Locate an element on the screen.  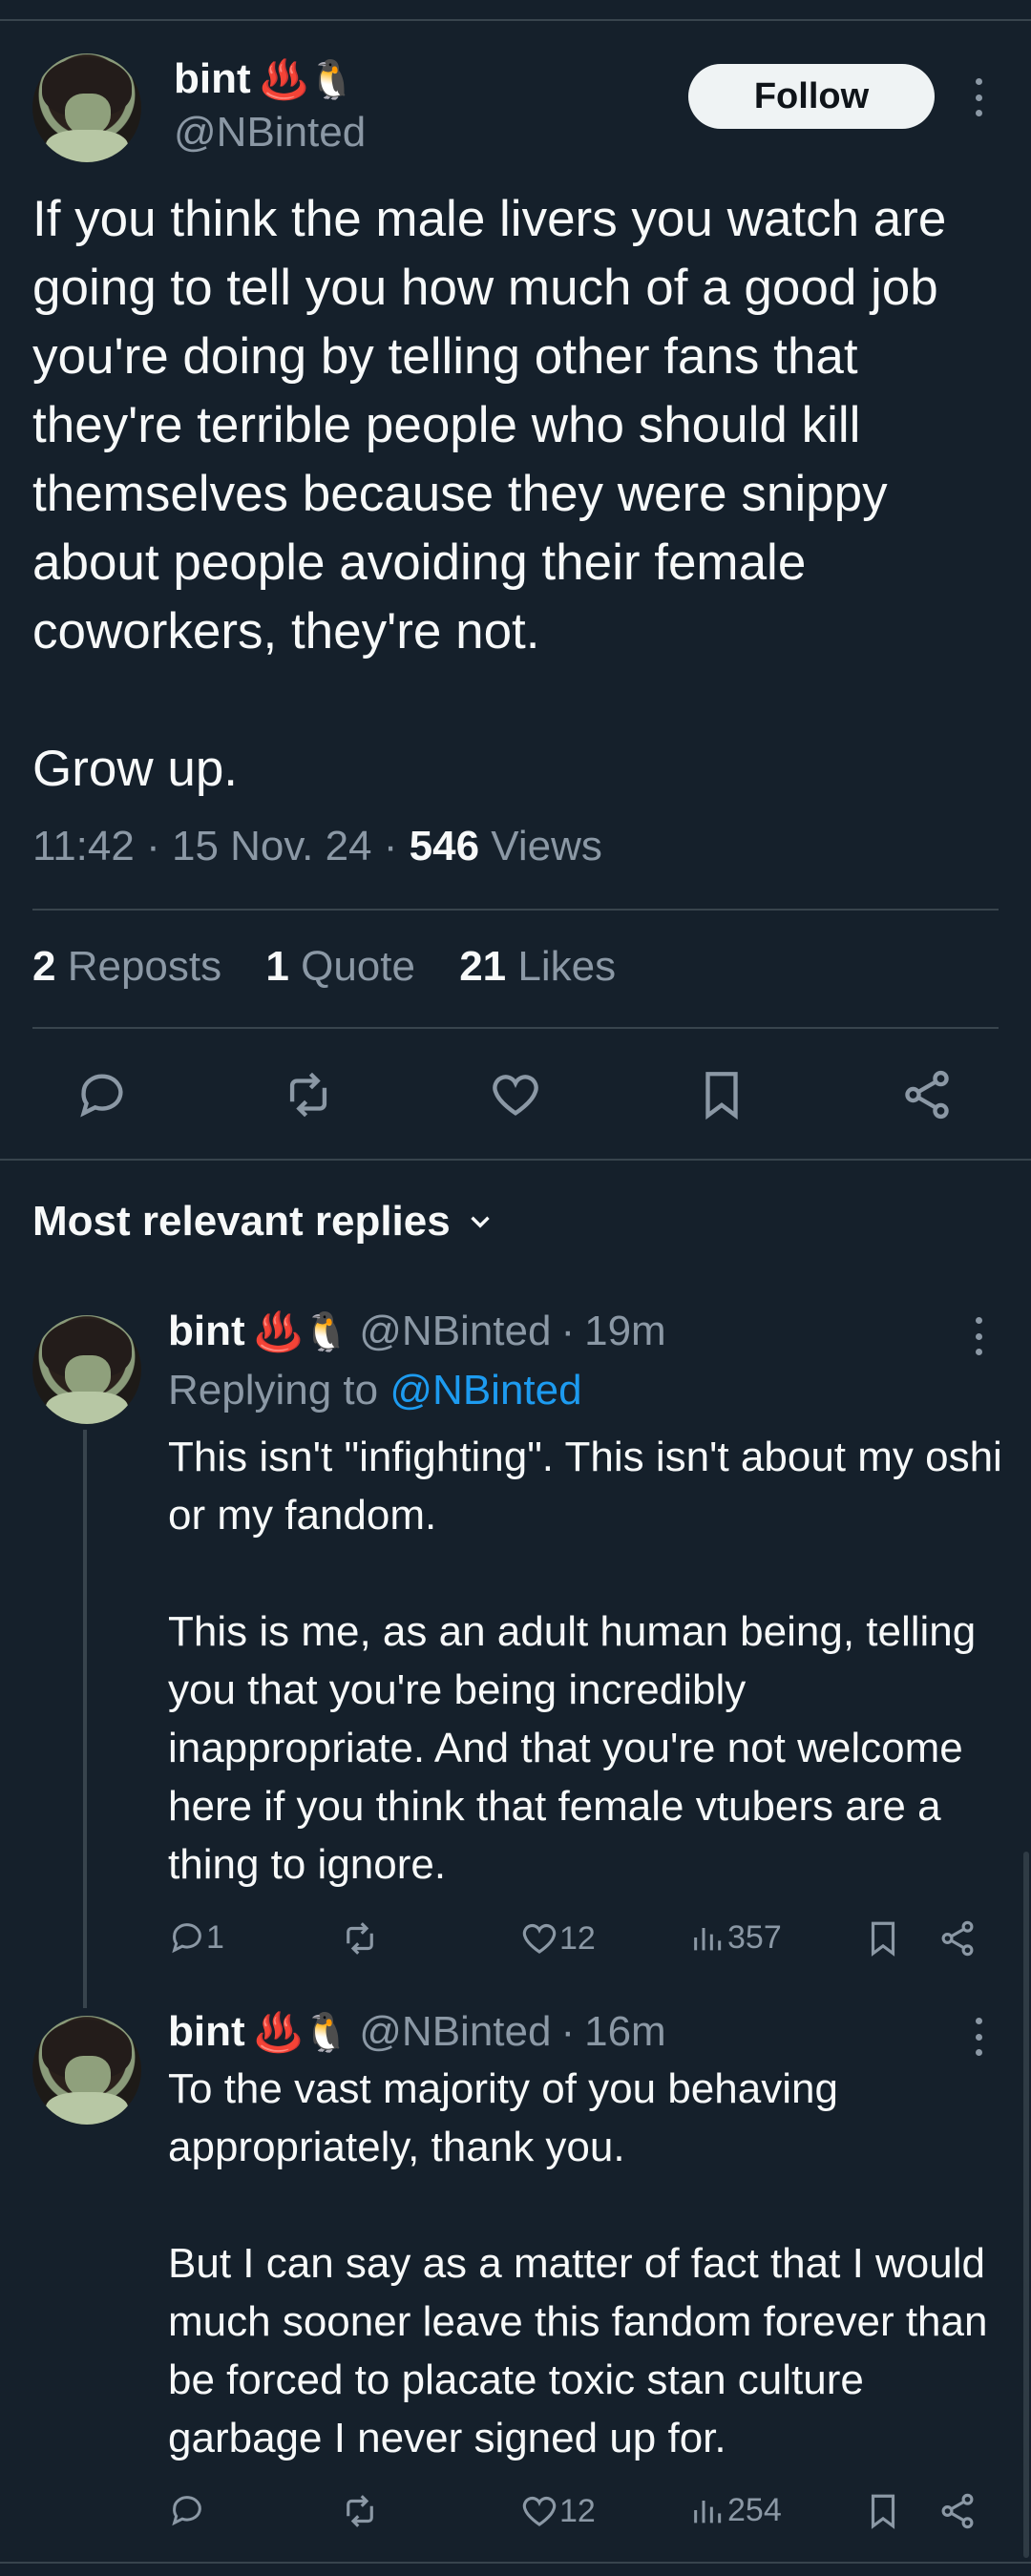
reply-age: 16m is located at coordinates (625, 2031).